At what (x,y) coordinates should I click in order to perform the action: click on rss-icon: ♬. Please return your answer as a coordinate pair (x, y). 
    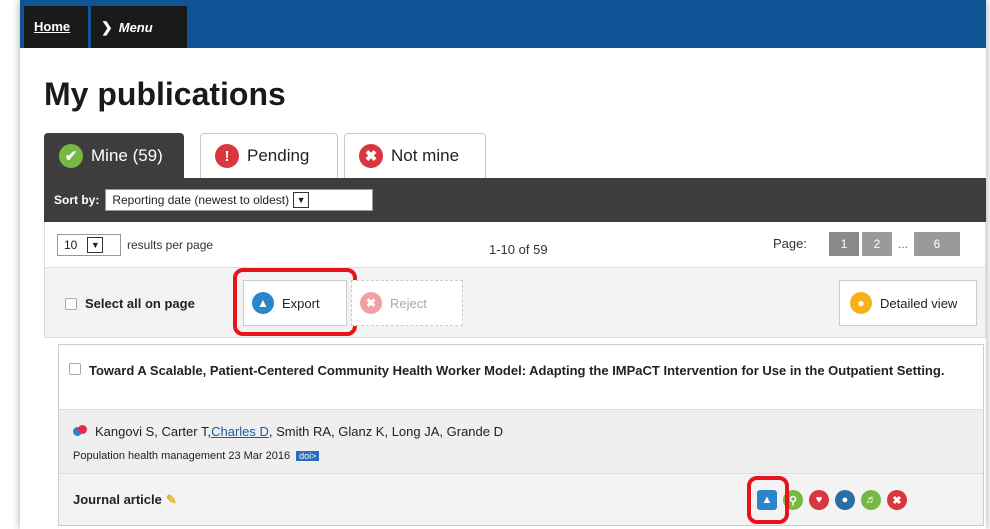
    Looking at the image, I should click on (871, 500).